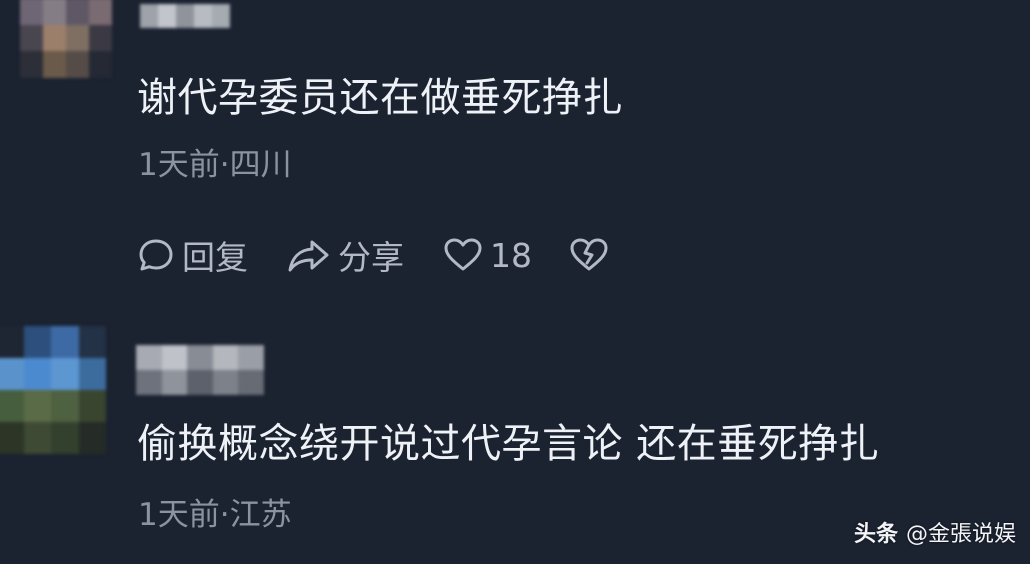  Describe the element at coordinates (309, 255) in the screenshot. I see `share-arrow-icon` at that location.